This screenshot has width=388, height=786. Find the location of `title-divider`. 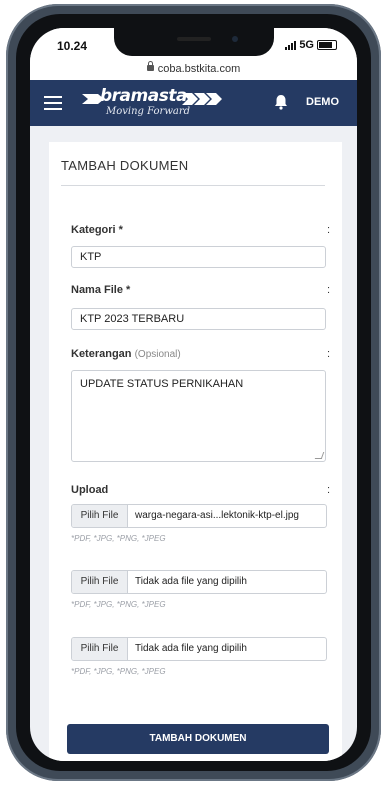

title-divider is located at coordinates (193, 185).